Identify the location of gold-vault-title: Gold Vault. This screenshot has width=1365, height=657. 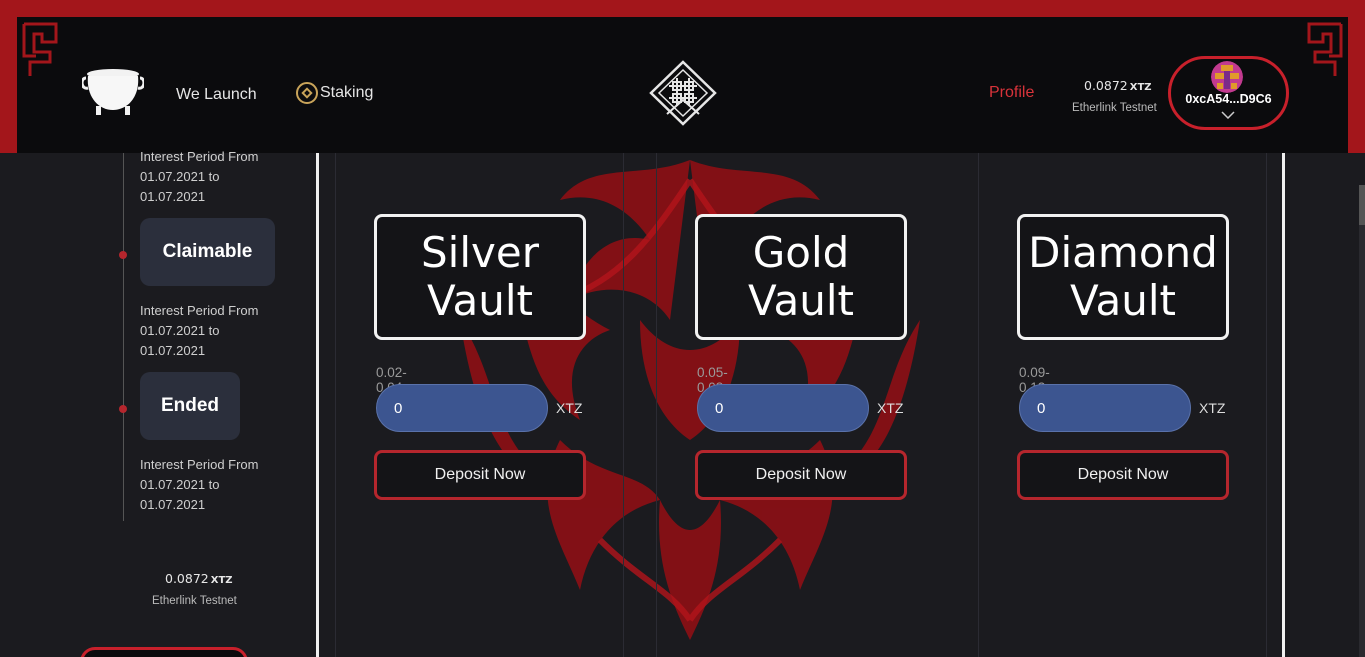
(801, 277).